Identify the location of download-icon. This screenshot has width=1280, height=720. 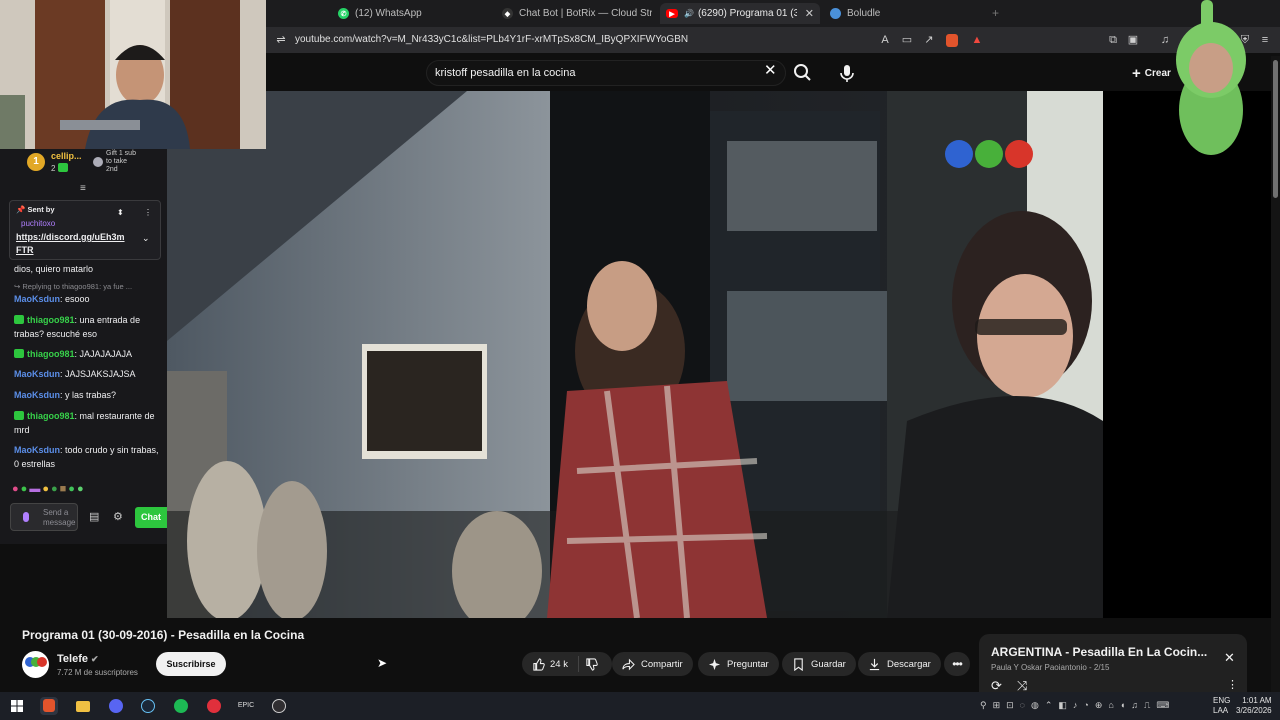
(874, 664).